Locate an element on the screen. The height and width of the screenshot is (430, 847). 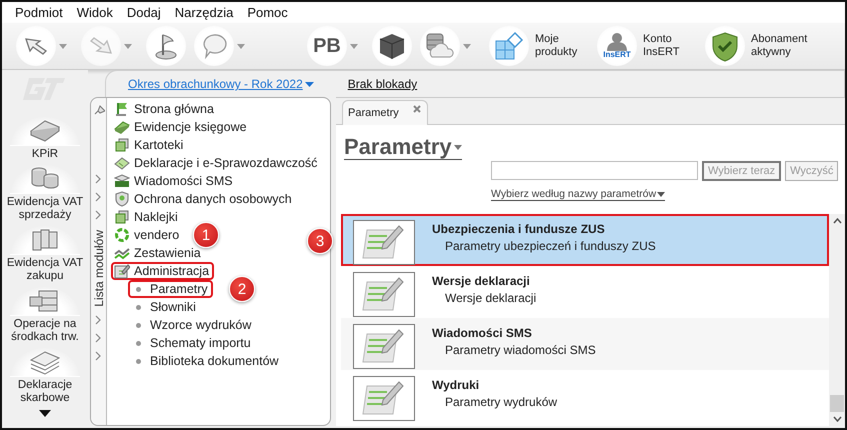
tree-item: Schematy importu is located at coordinates (192, 343).